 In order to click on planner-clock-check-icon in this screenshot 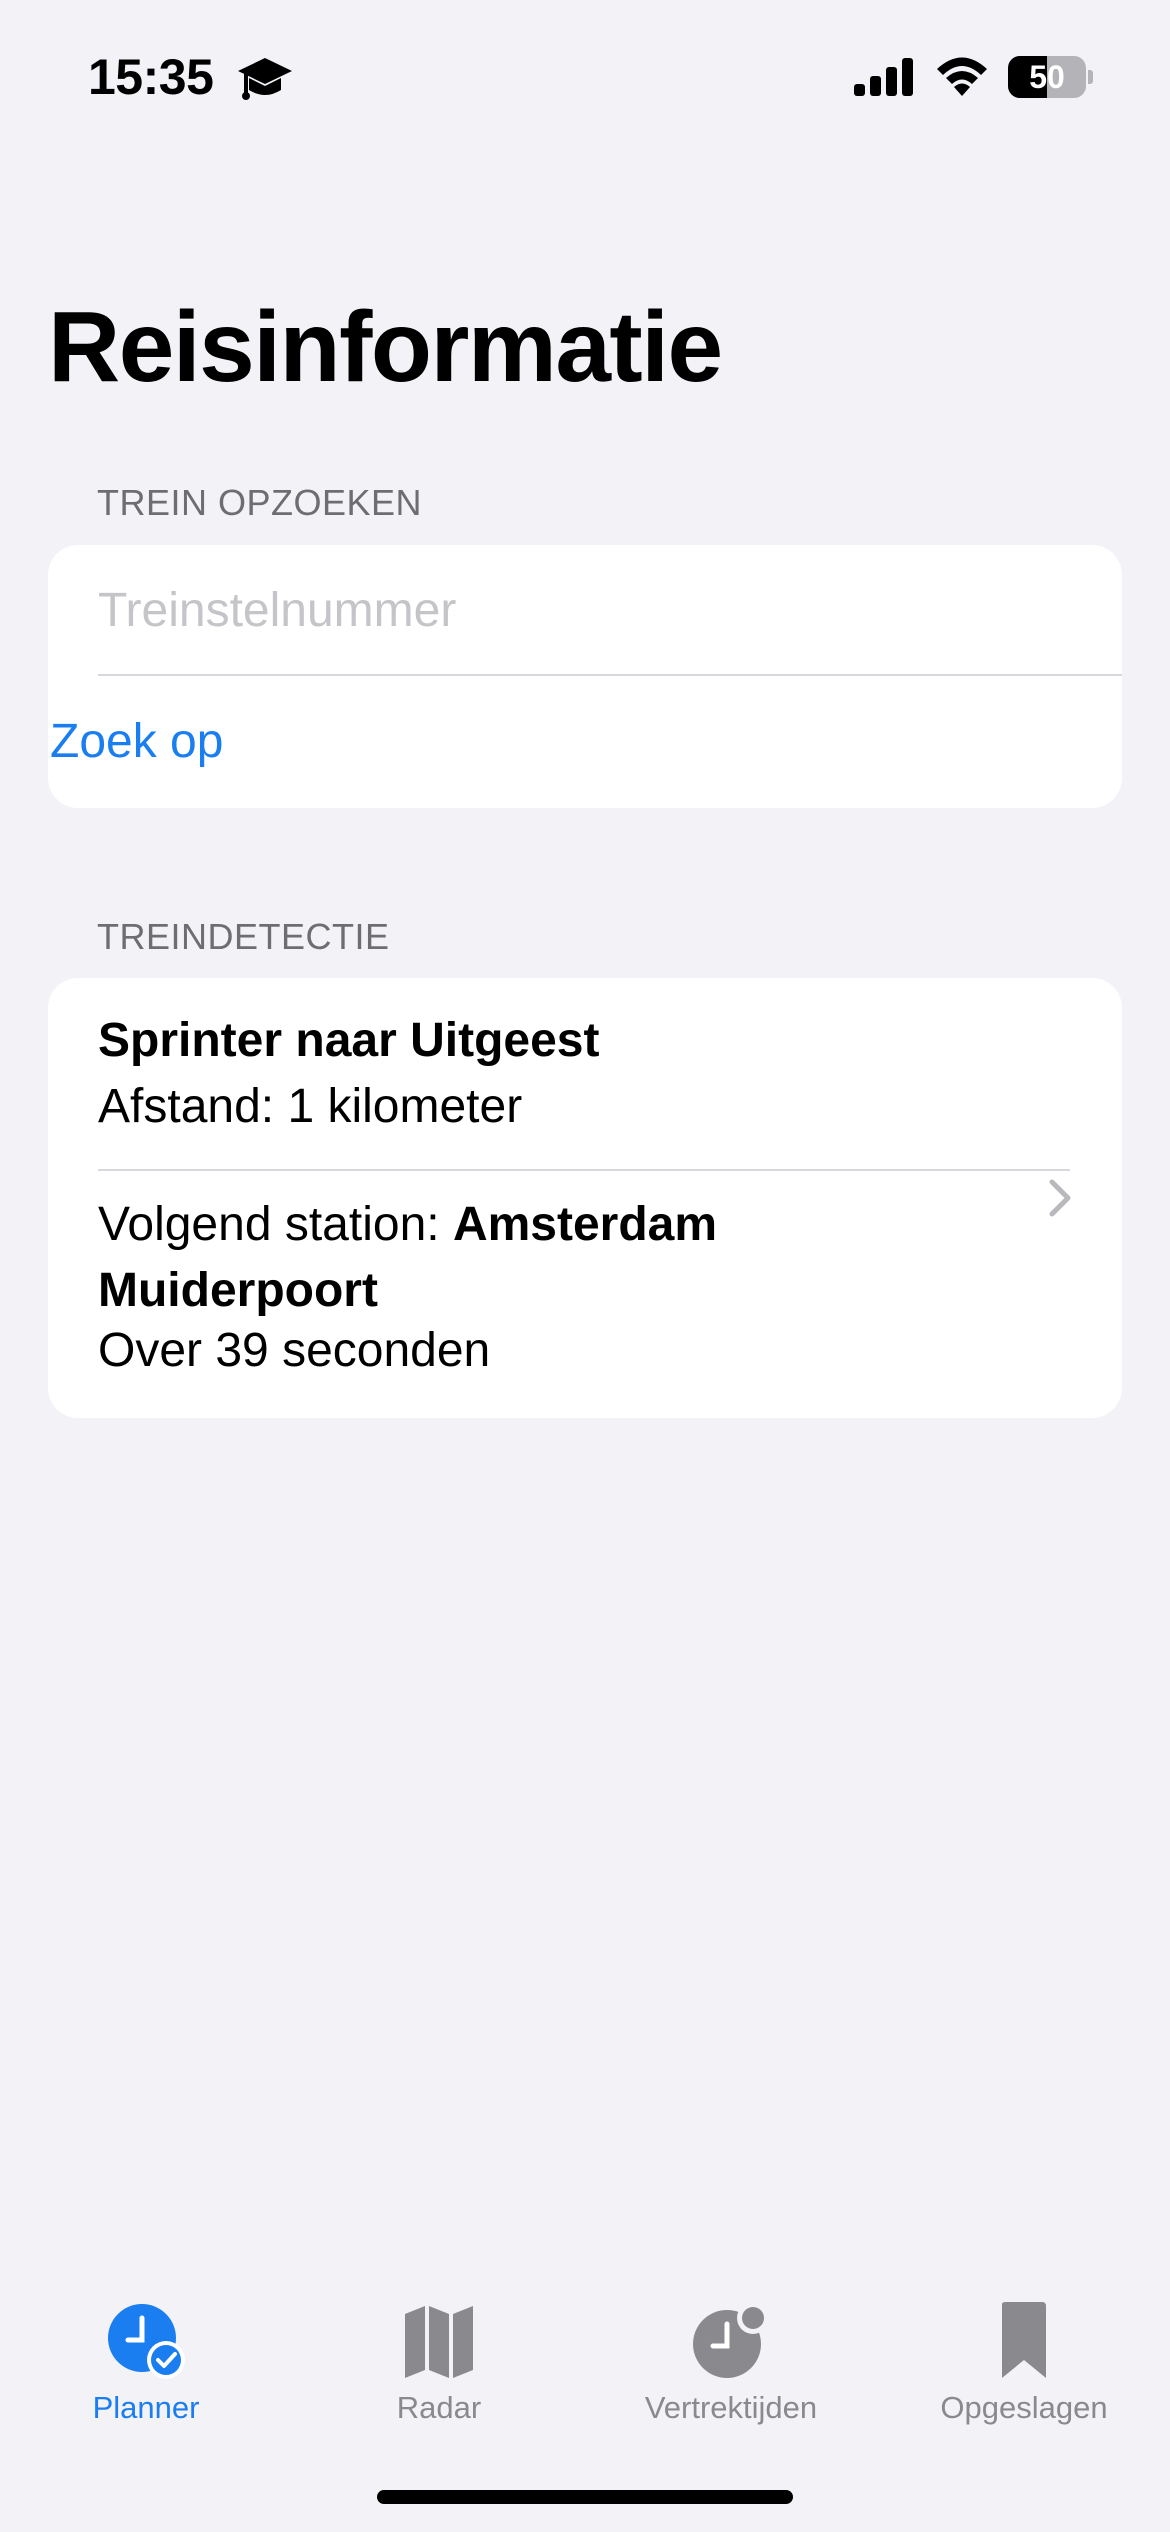, I will do `click(146, 2341)`.